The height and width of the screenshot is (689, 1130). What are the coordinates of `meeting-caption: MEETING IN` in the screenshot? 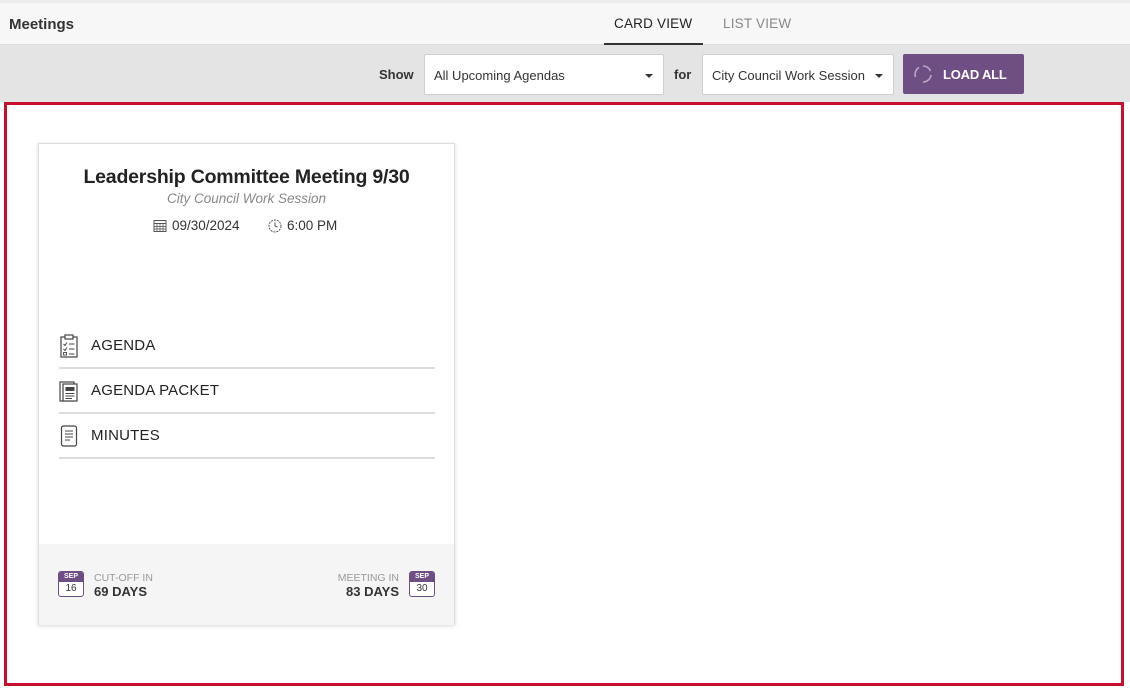 It's located at (368, 578).